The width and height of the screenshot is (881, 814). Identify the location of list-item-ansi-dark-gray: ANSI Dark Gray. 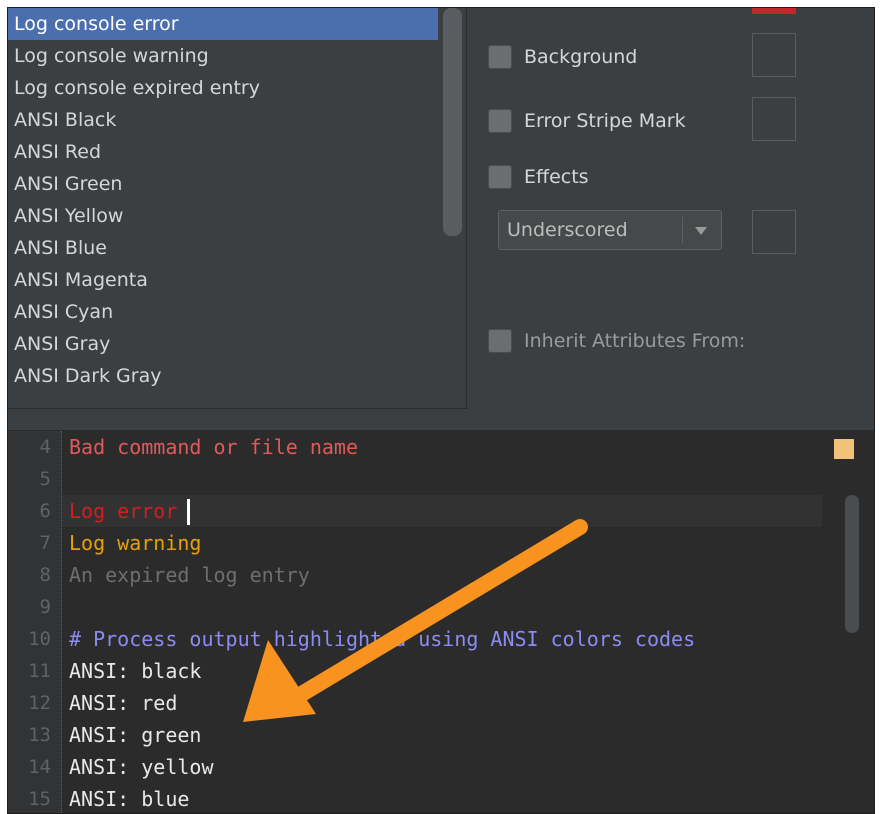
(223, 376).